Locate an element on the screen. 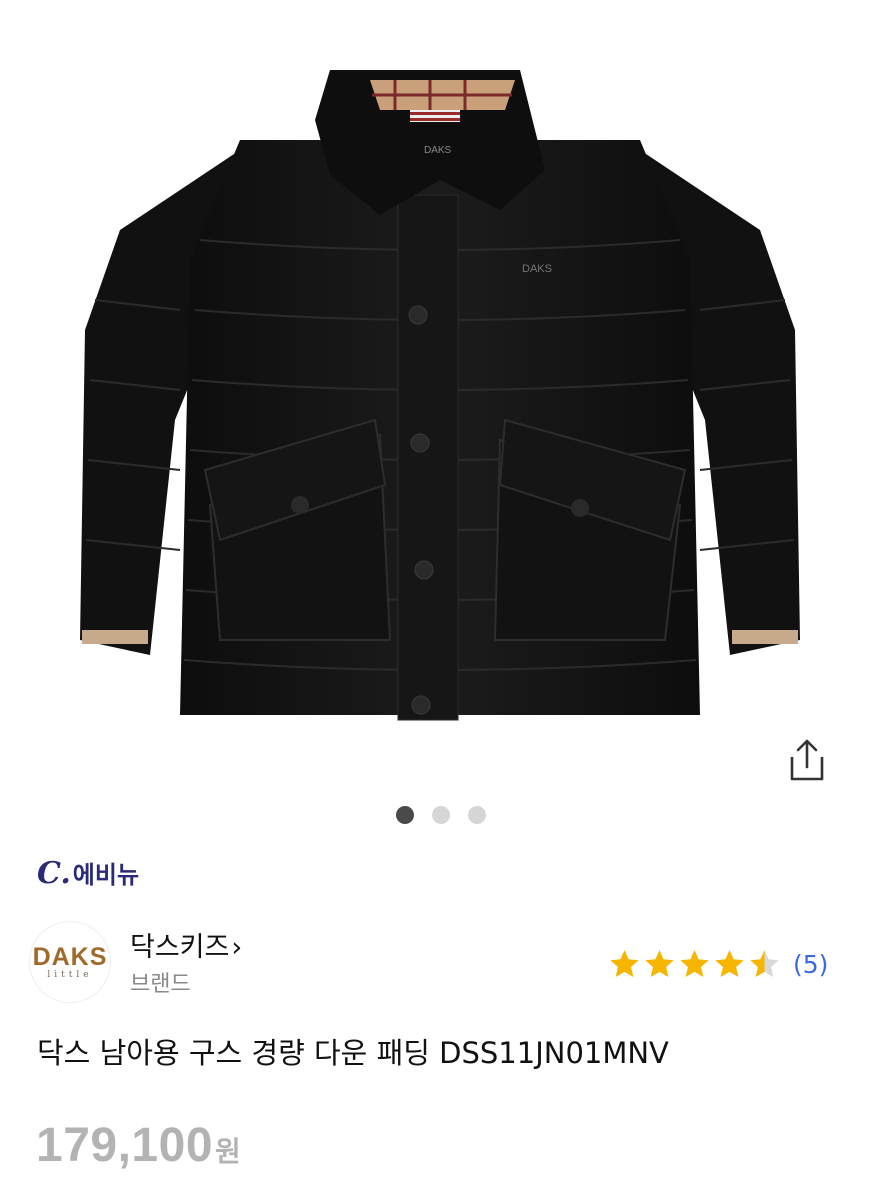  brand-logo-sub: little is located at coordinates (70, 975).